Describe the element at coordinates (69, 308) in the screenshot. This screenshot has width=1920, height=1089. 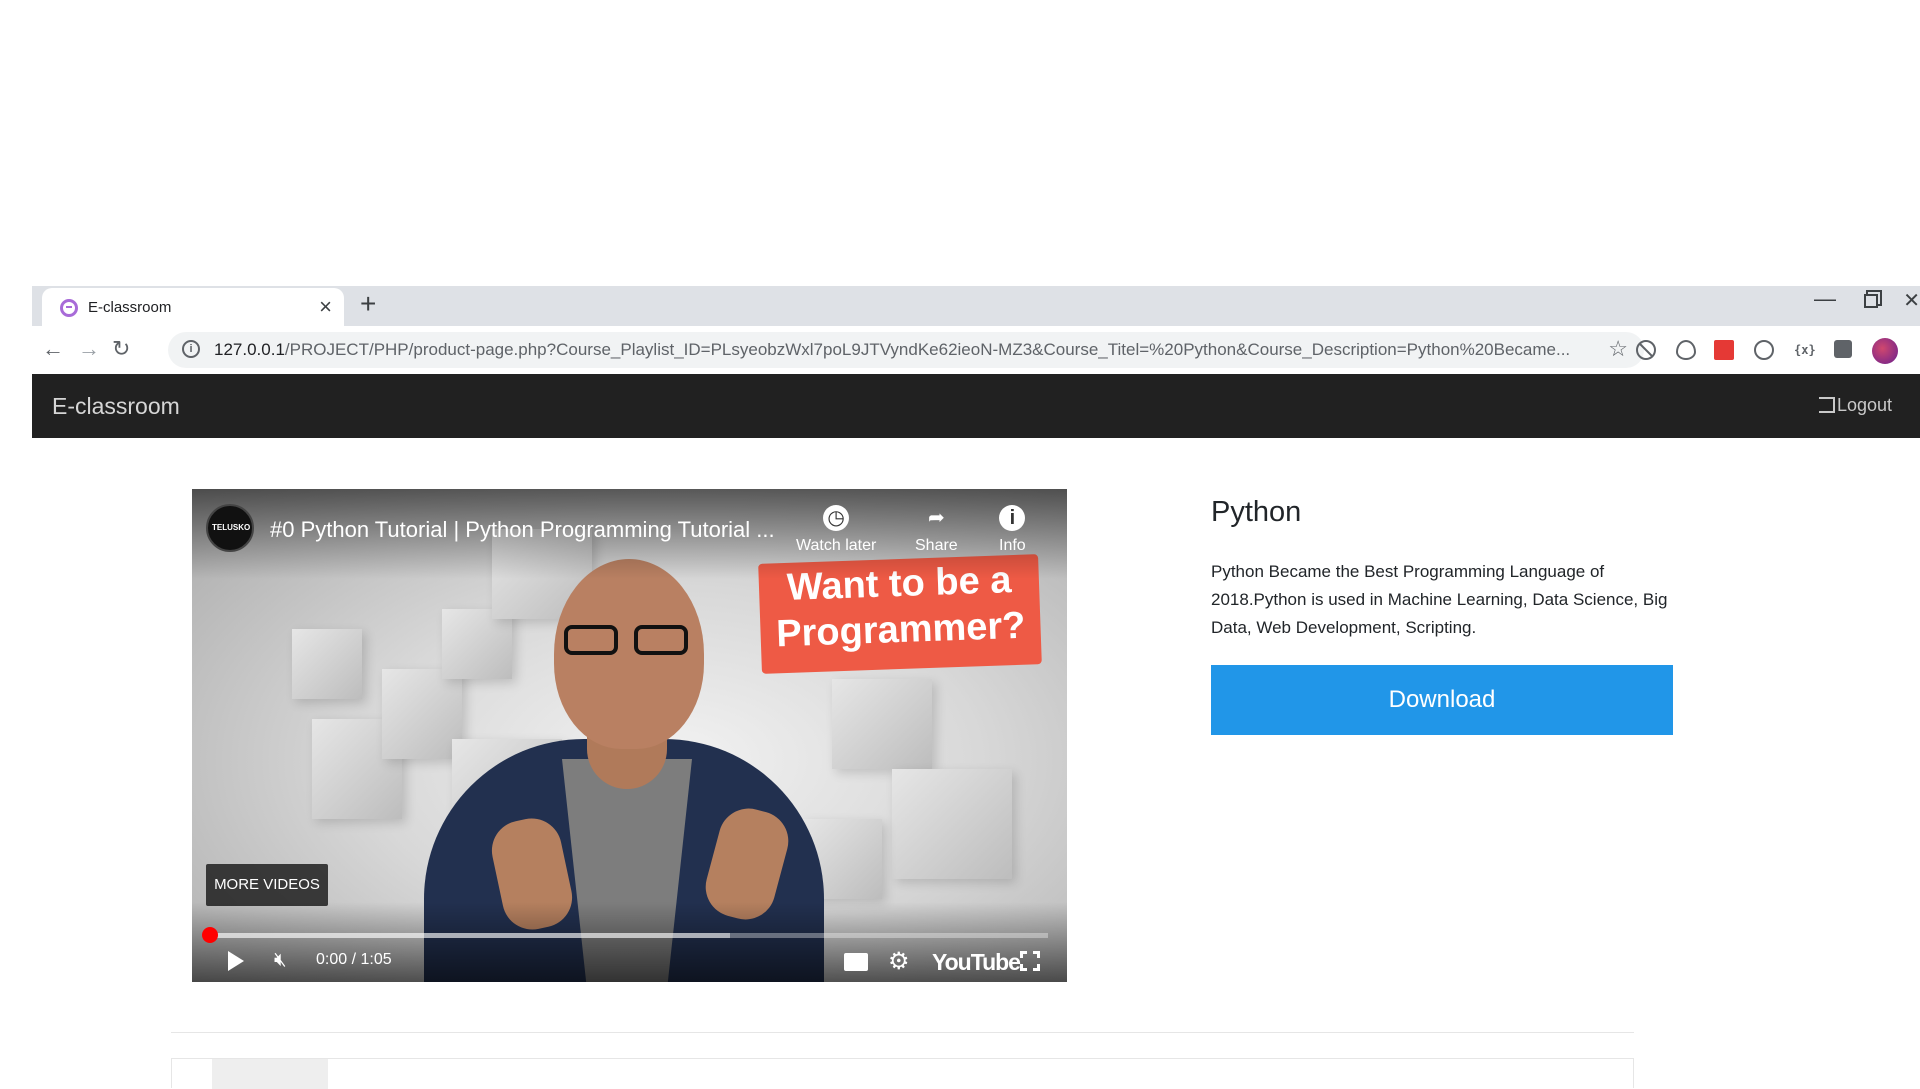
I see `site-favicon-icon` at that location.